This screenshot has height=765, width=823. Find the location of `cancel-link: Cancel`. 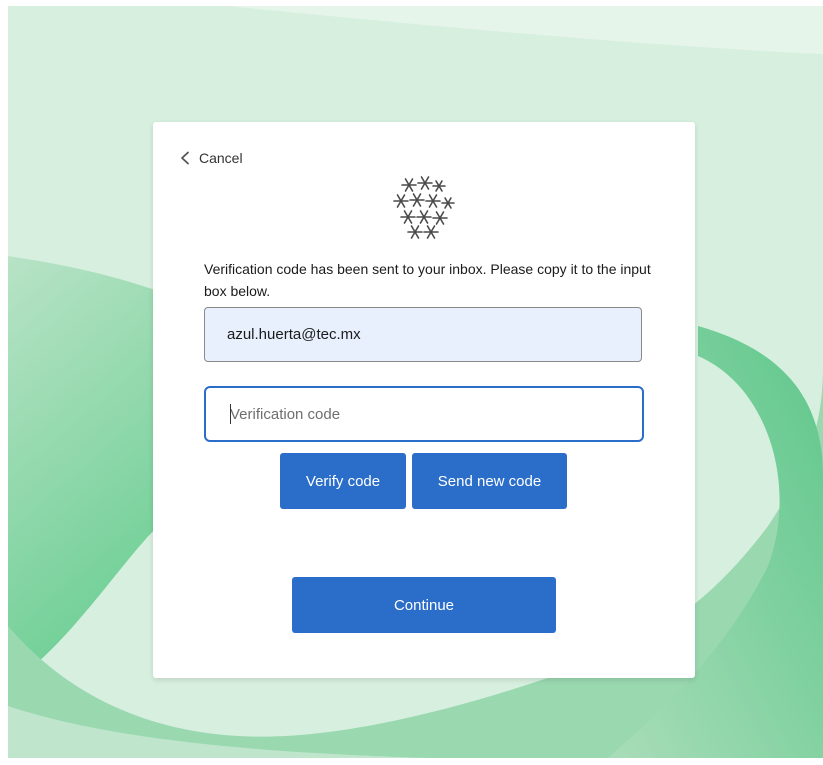

cancel-link: Cancel is located at coordinates (211, 158).